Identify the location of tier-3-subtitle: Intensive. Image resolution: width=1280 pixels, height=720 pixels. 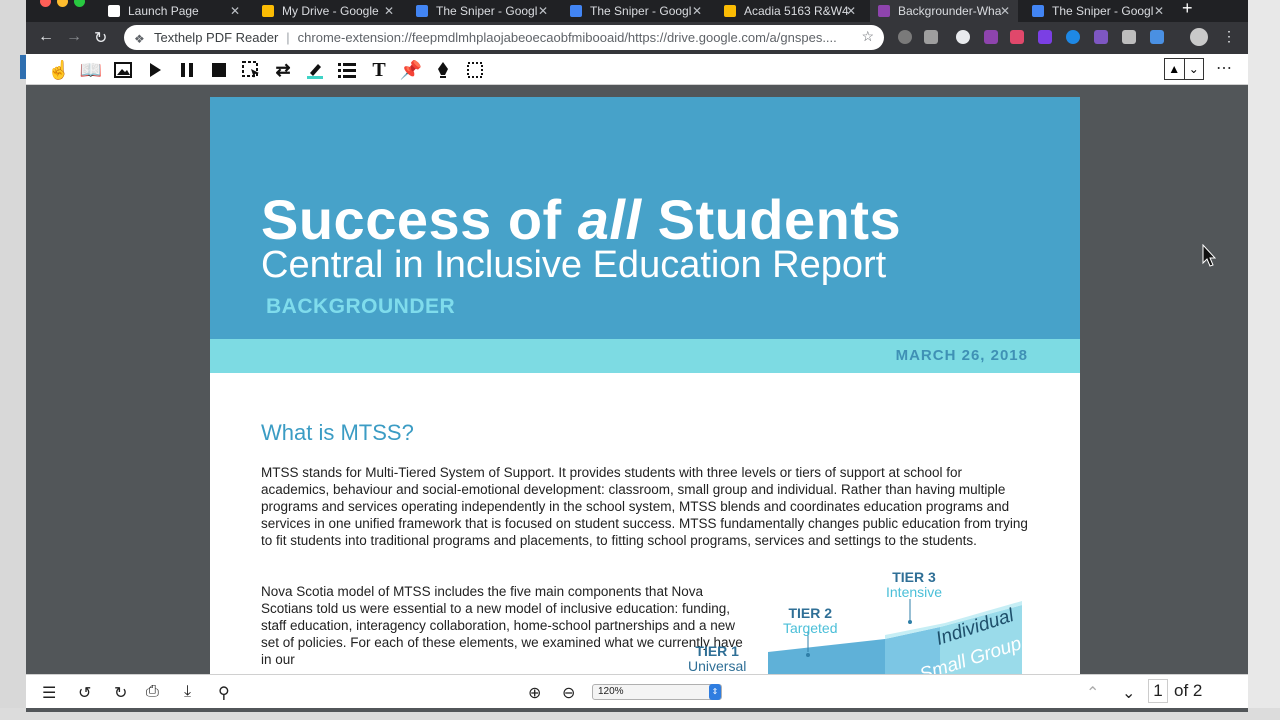
(914, 592).